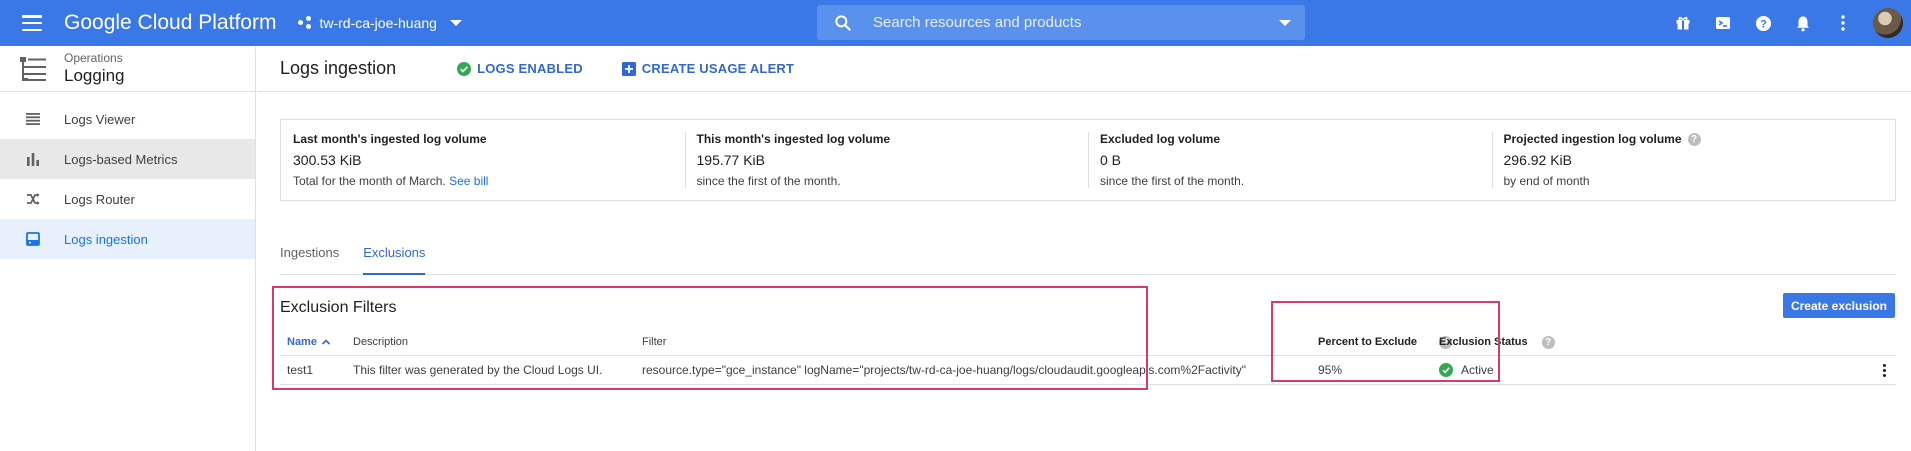  What do you see at coordinates (106, 239) in the screenshot?
I see `sidebar-item-label: Logs ingestion` at bounding box center [106, 239].